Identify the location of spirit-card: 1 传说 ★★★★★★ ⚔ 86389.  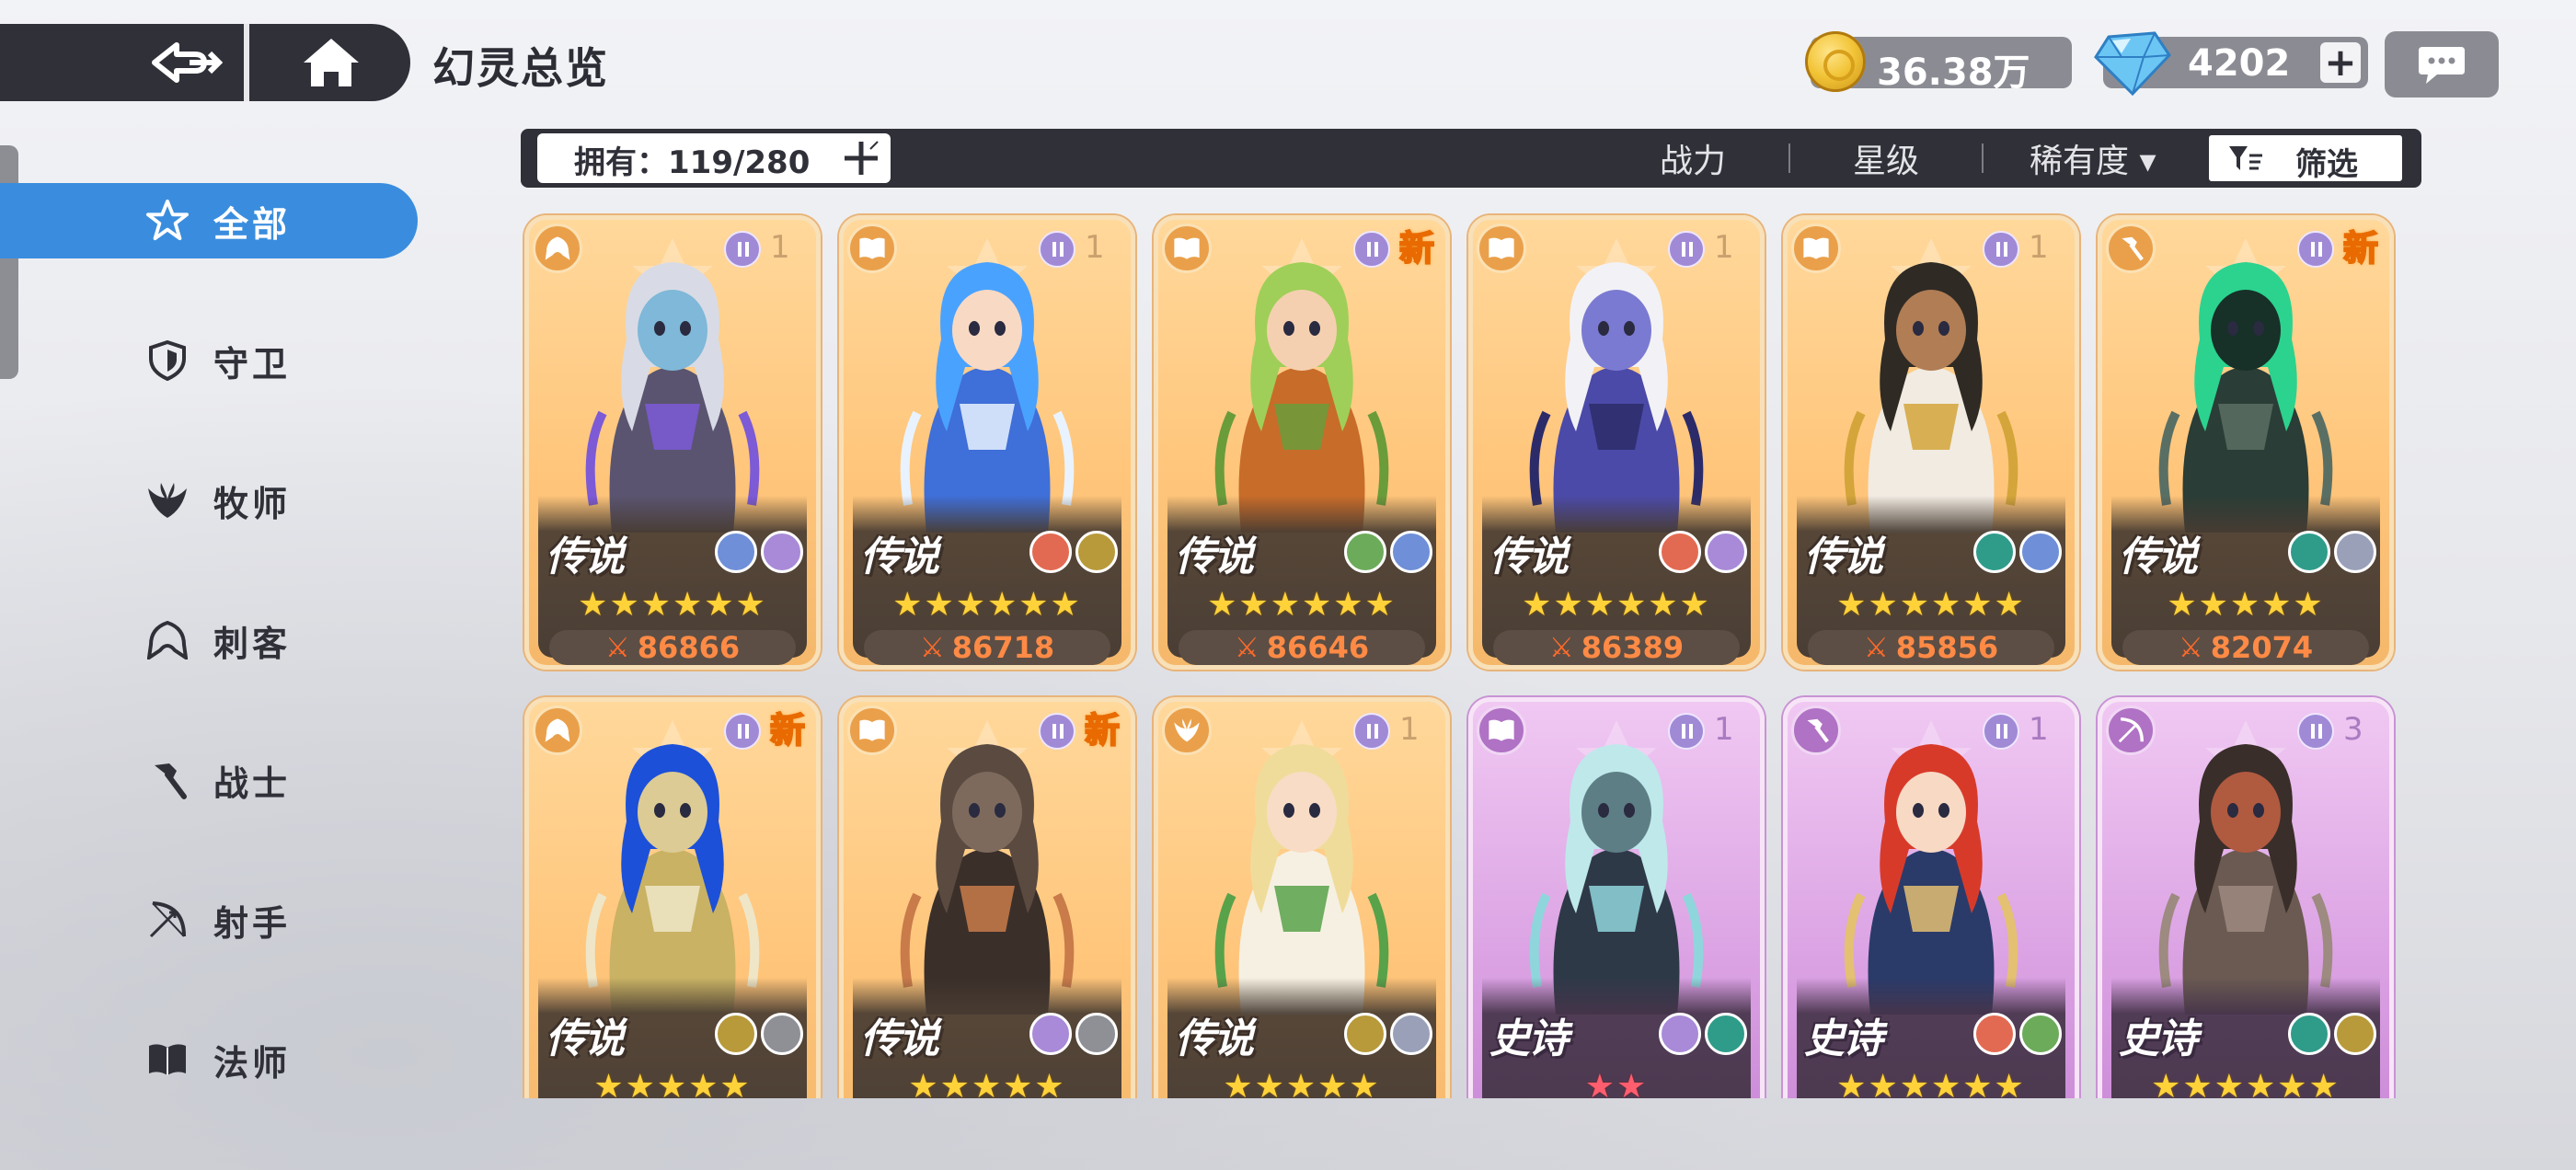
(1616, 442).